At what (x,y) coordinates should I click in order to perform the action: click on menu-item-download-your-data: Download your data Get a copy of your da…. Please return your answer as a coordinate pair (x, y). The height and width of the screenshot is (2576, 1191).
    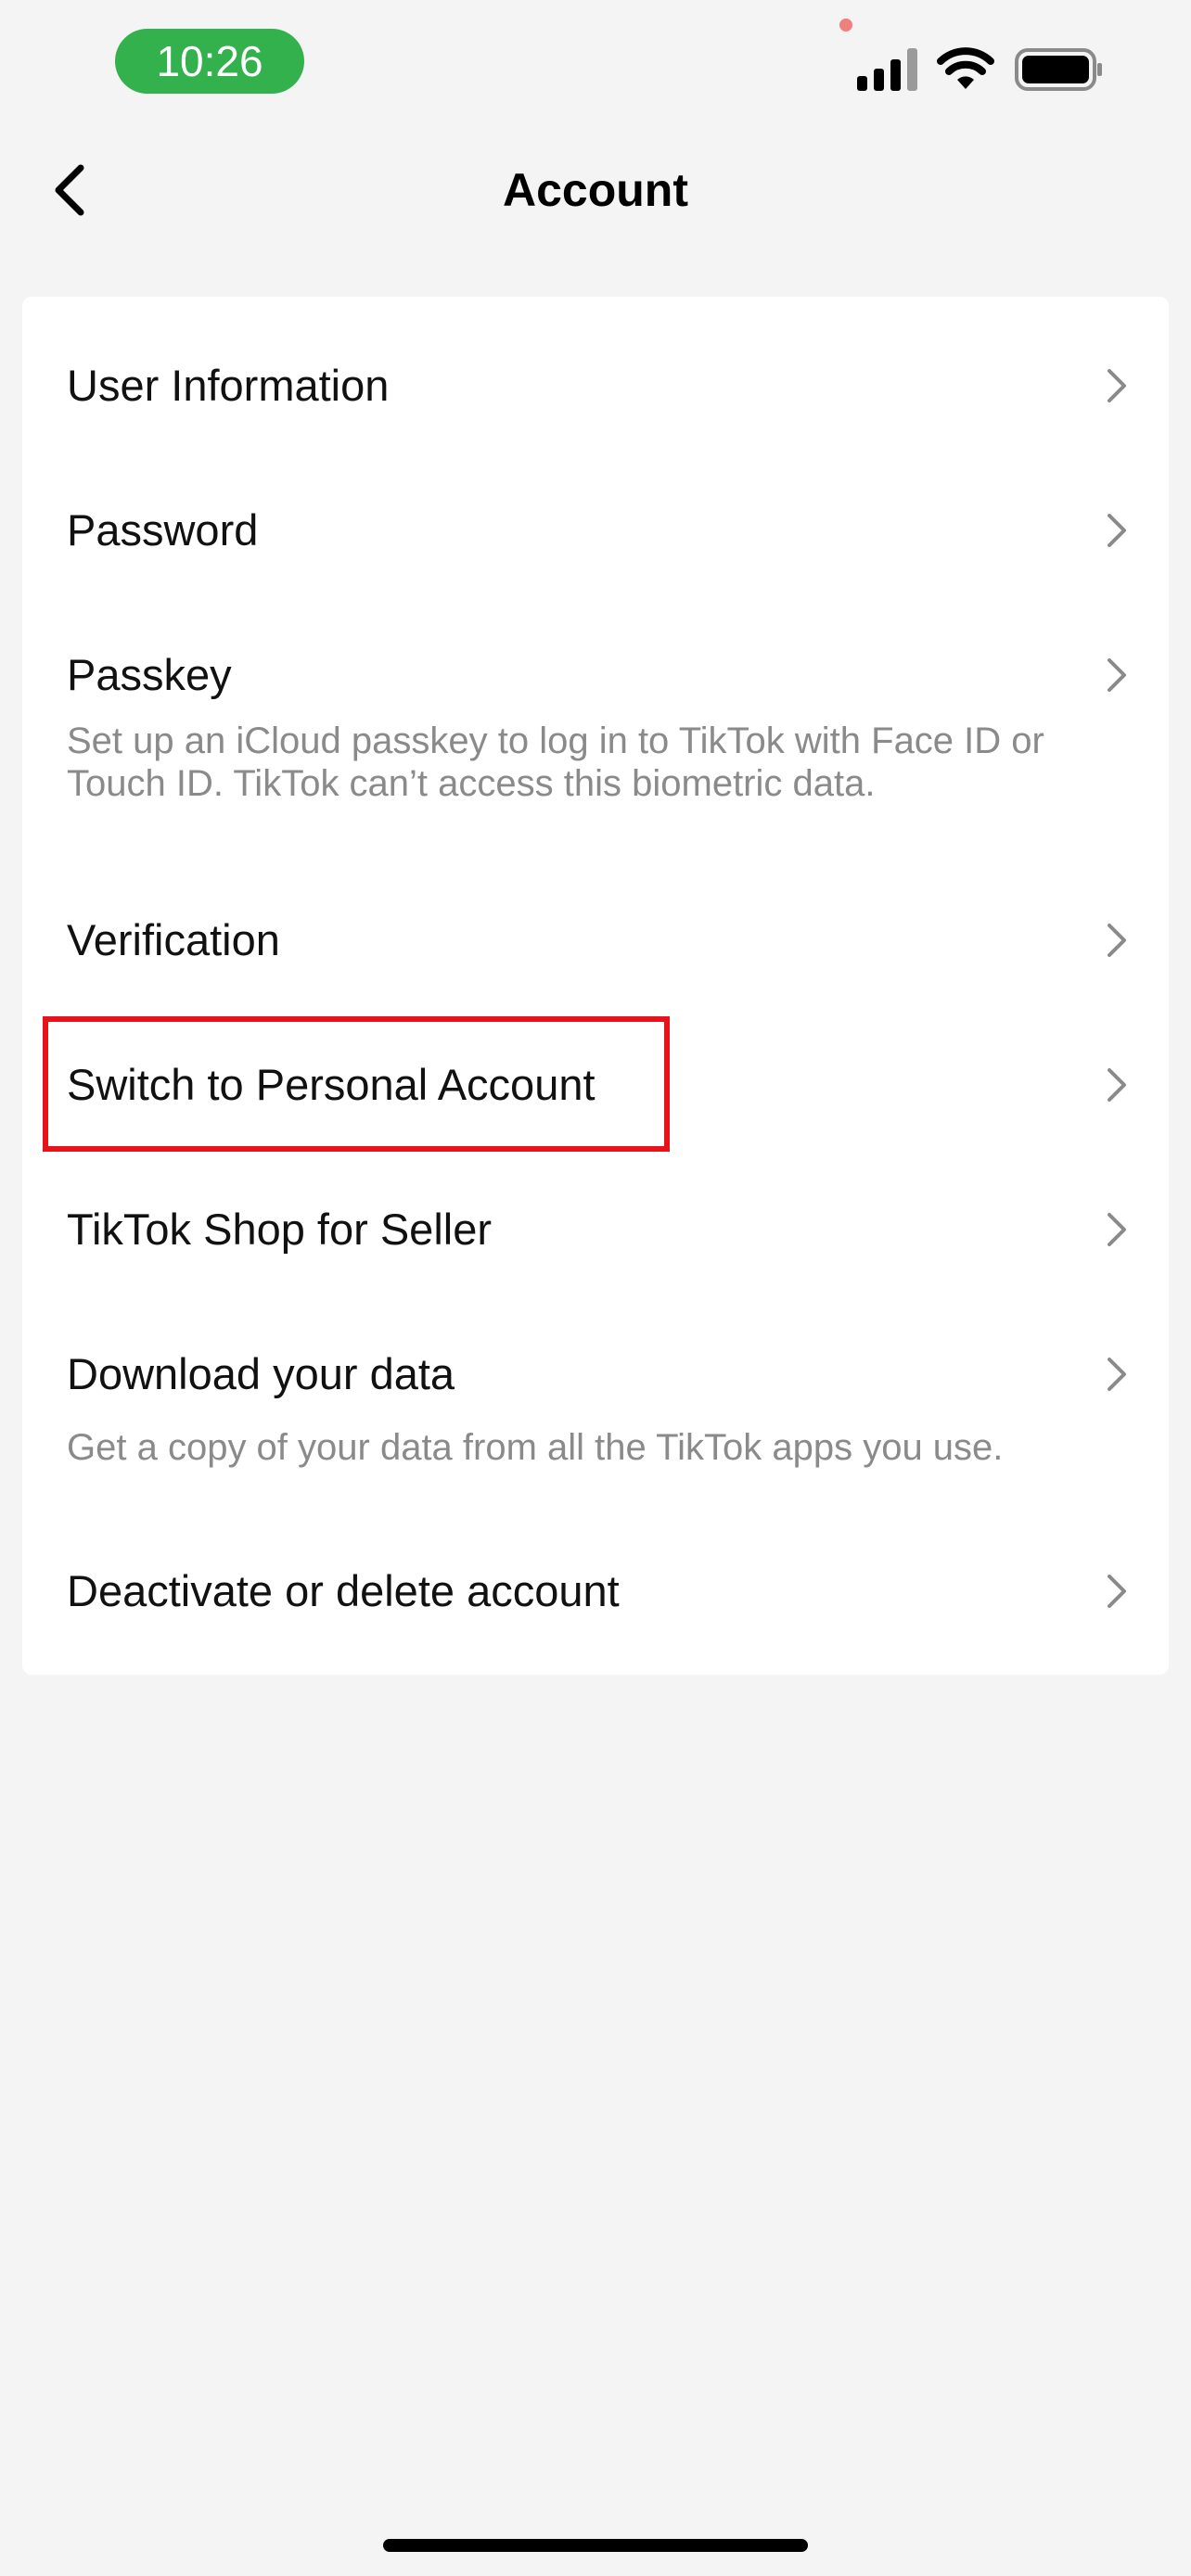
    Looking at the image, I should click on (595, 1391).